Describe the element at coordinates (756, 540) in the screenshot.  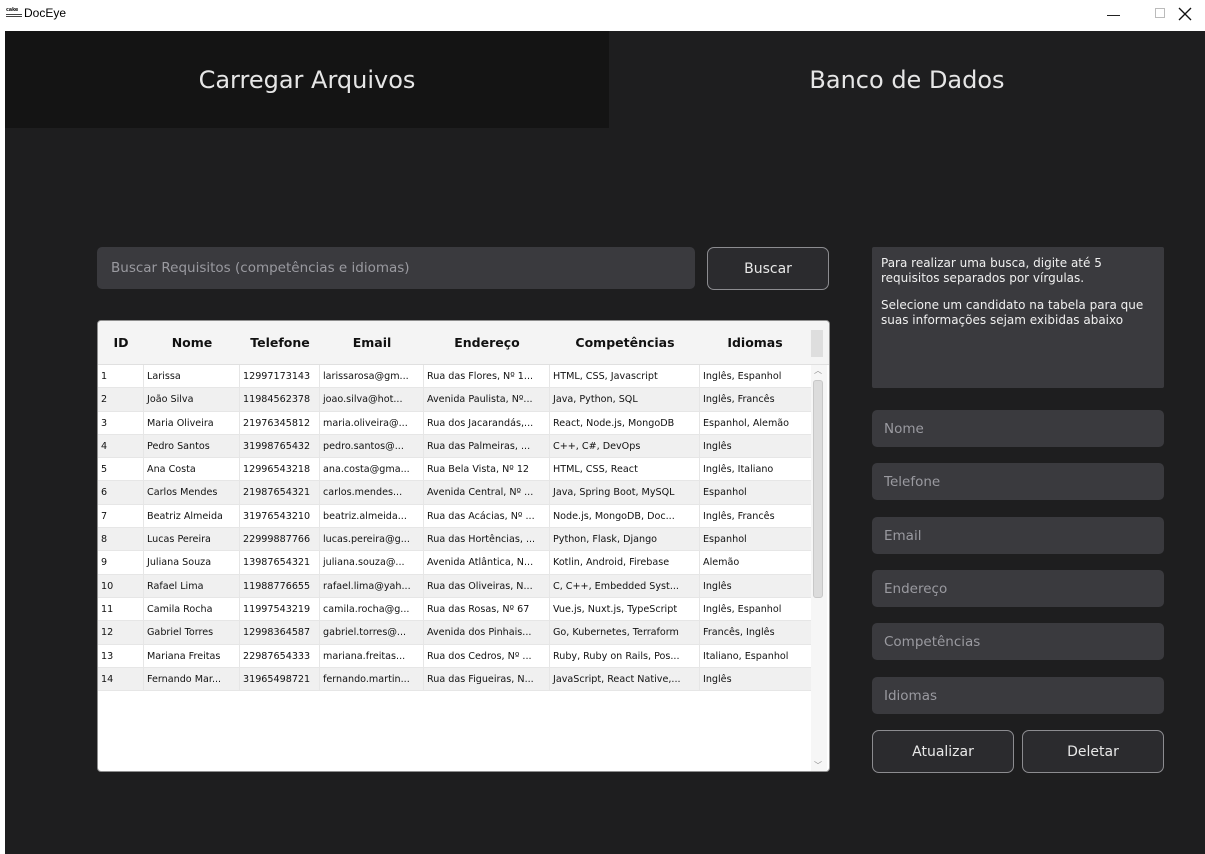
I see `cell-idiomas: Espanhol` at that location.